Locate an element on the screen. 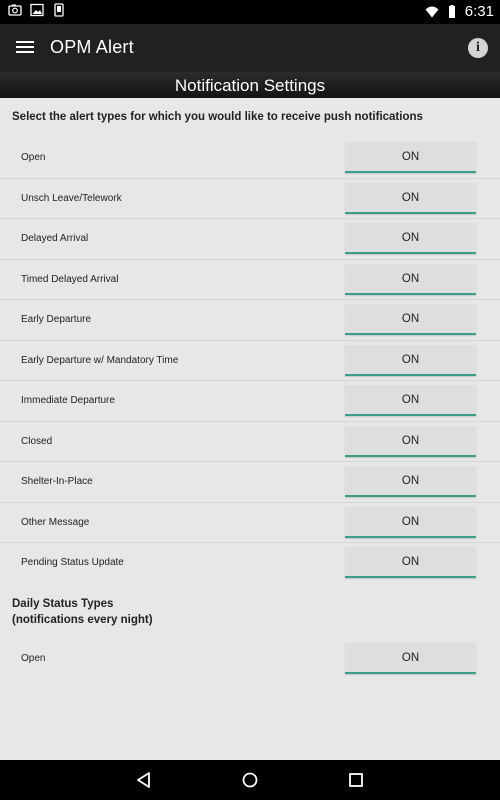  alert-label: Unsch Leave/Telework is located at coordinates (71, 198).